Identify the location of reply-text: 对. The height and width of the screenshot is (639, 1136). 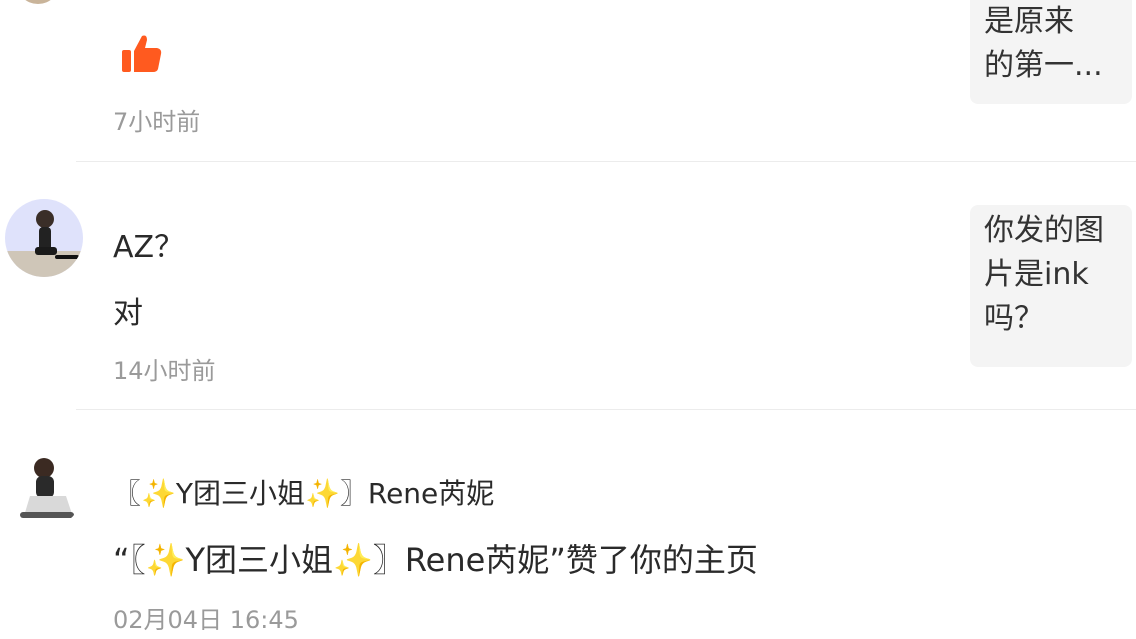
(128, 313).